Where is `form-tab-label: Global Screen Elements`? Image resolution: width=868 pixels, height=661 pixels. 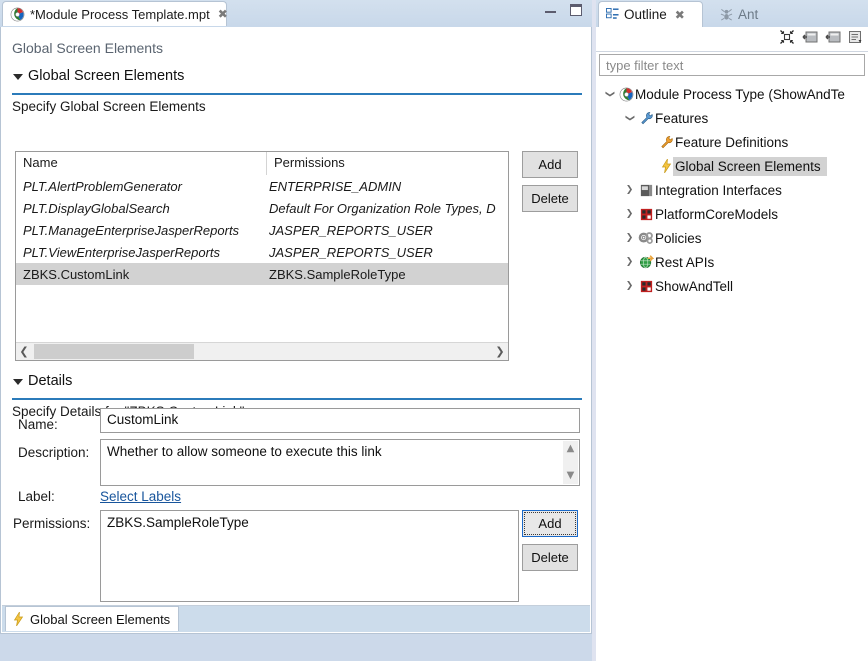 form-tab-label: Global Screen Elements is located at coordinates (100, 619).